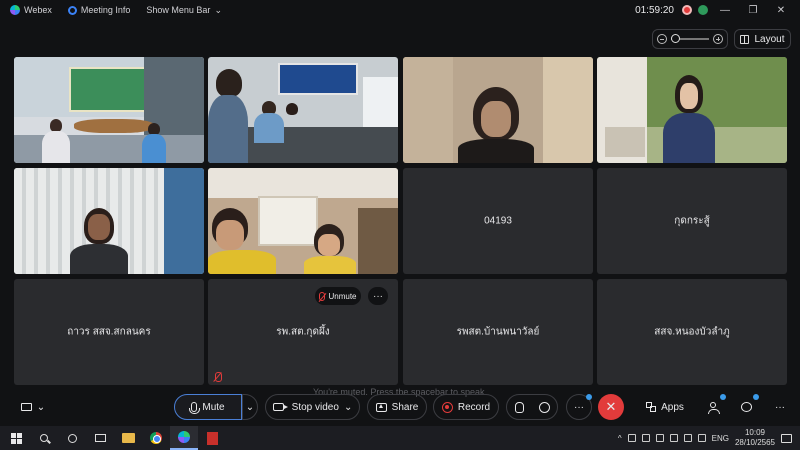 The width and height of the screenshot is (800, 450). I want to click on zoom-slider, so click(690, 38).